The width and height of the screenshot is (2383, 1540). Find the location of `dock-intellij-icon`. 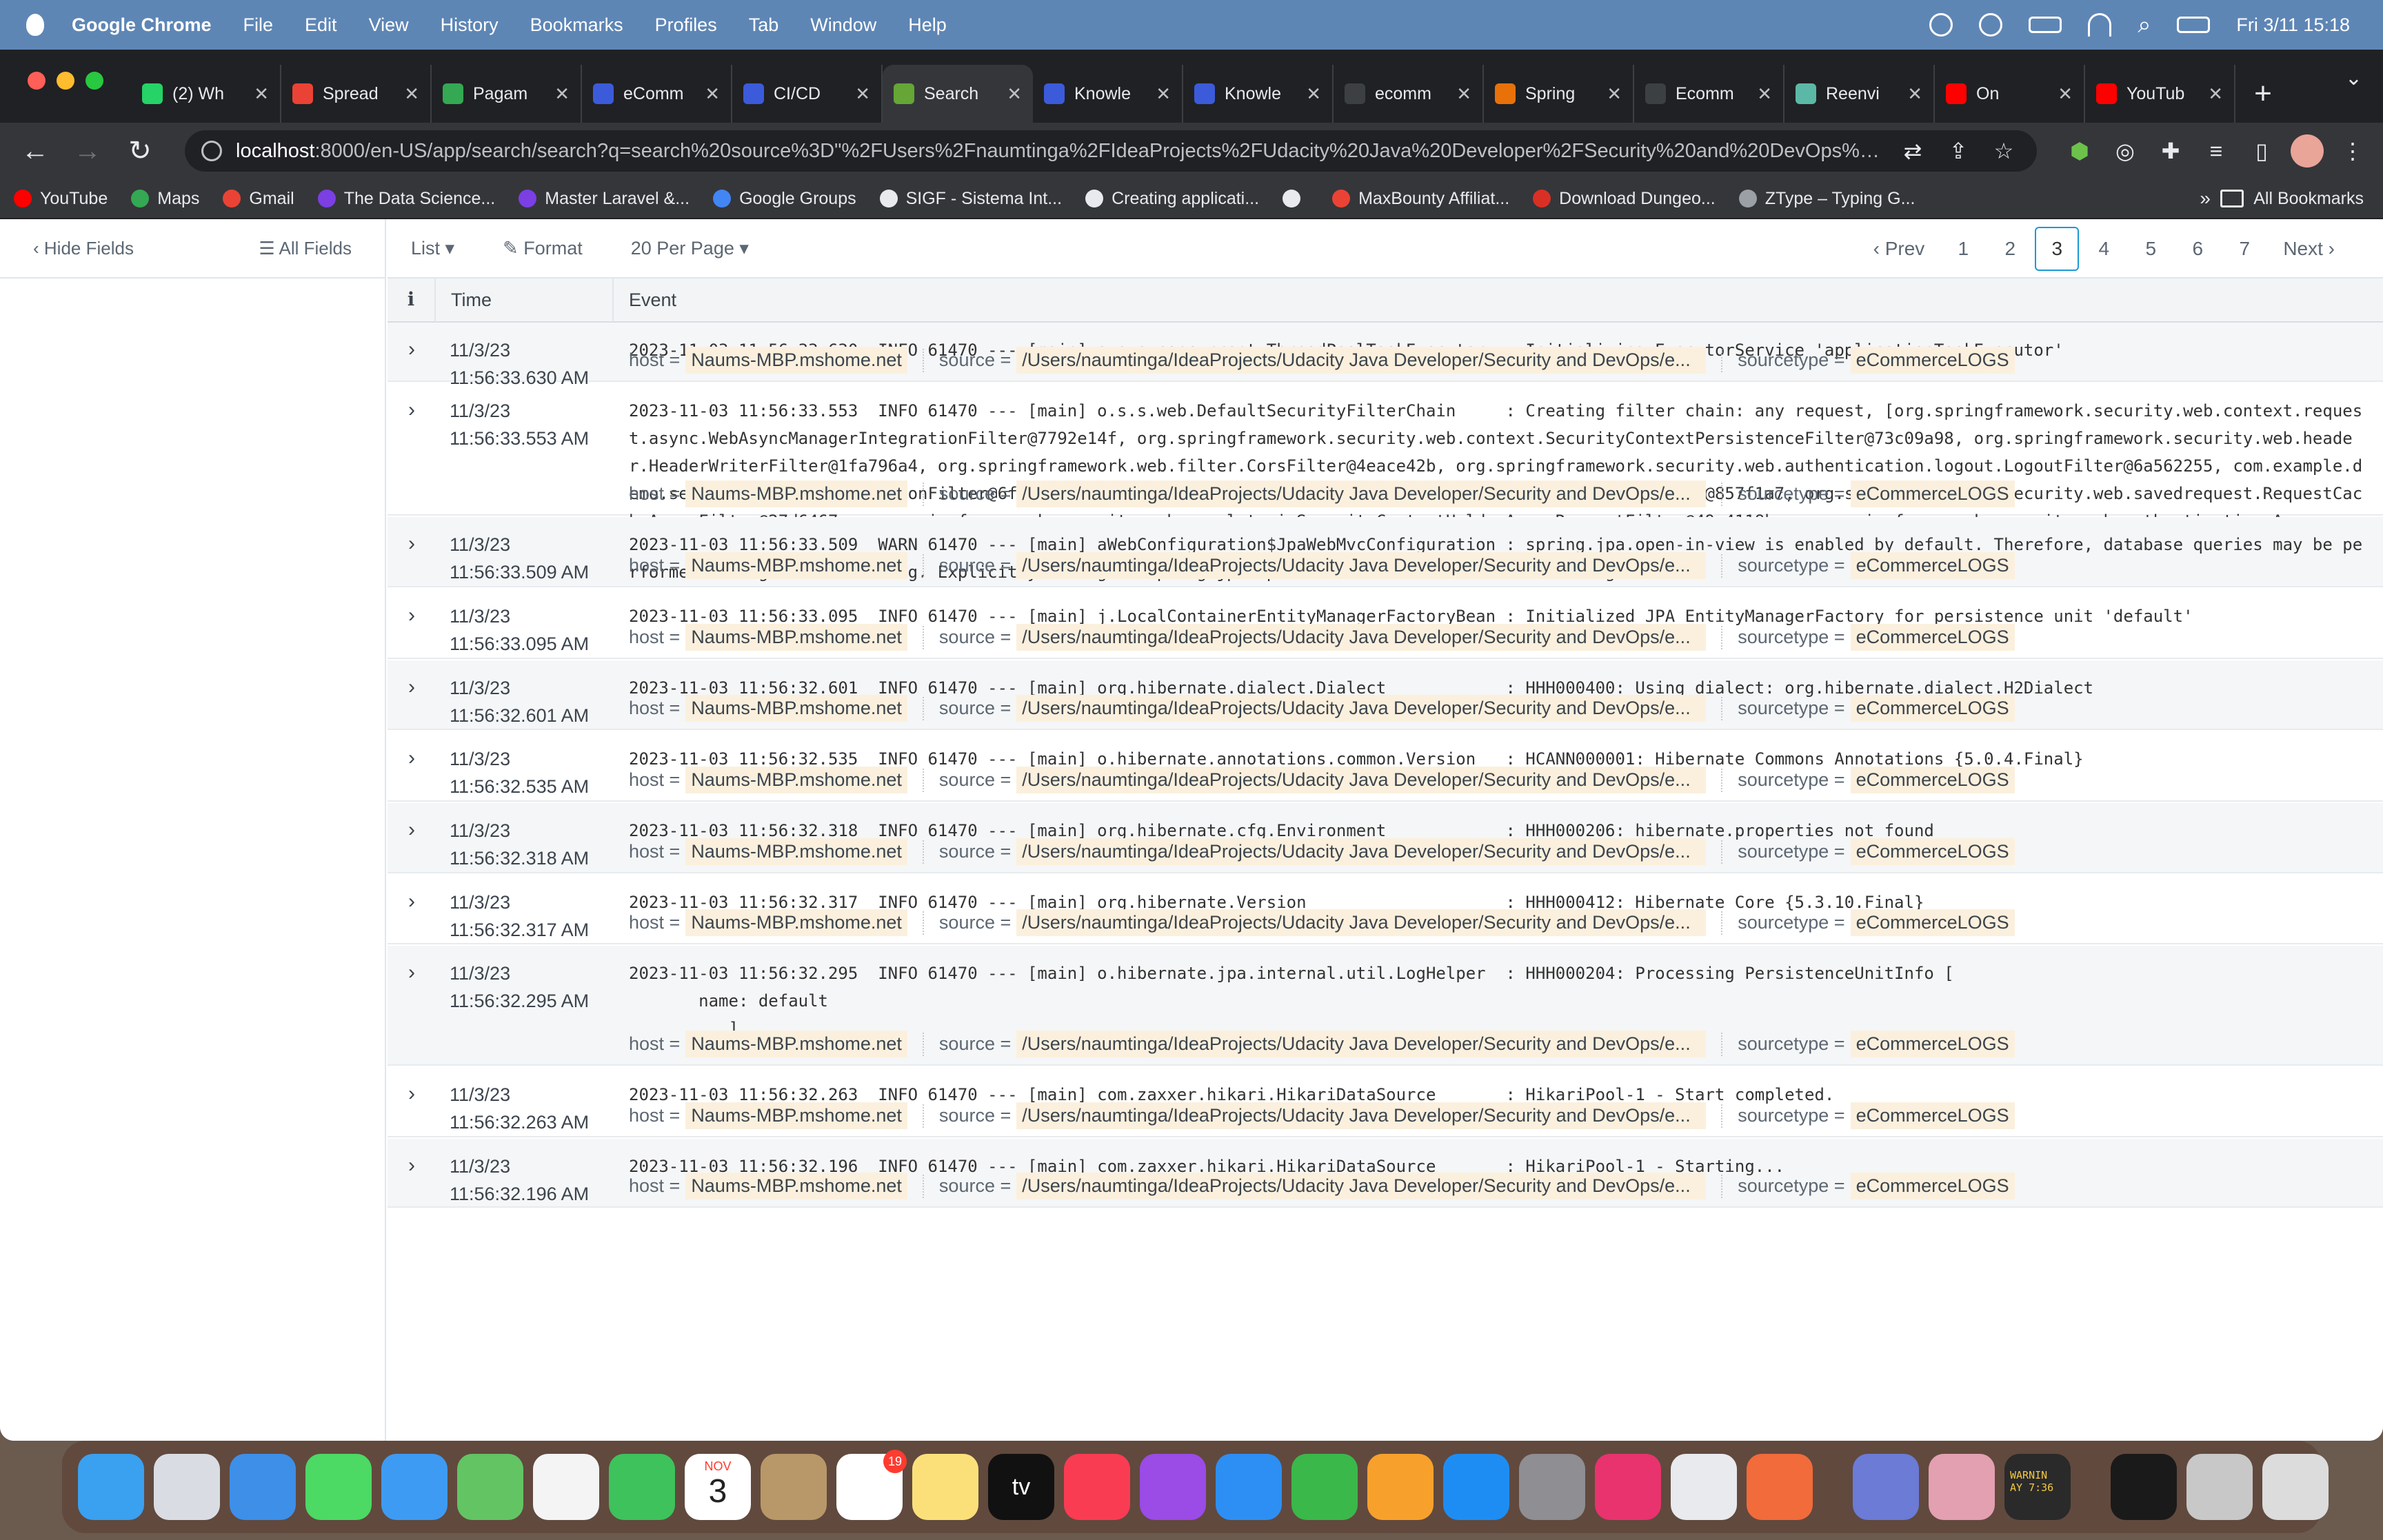

dock-intellij-icon is located at coordinates (1628, 1487).